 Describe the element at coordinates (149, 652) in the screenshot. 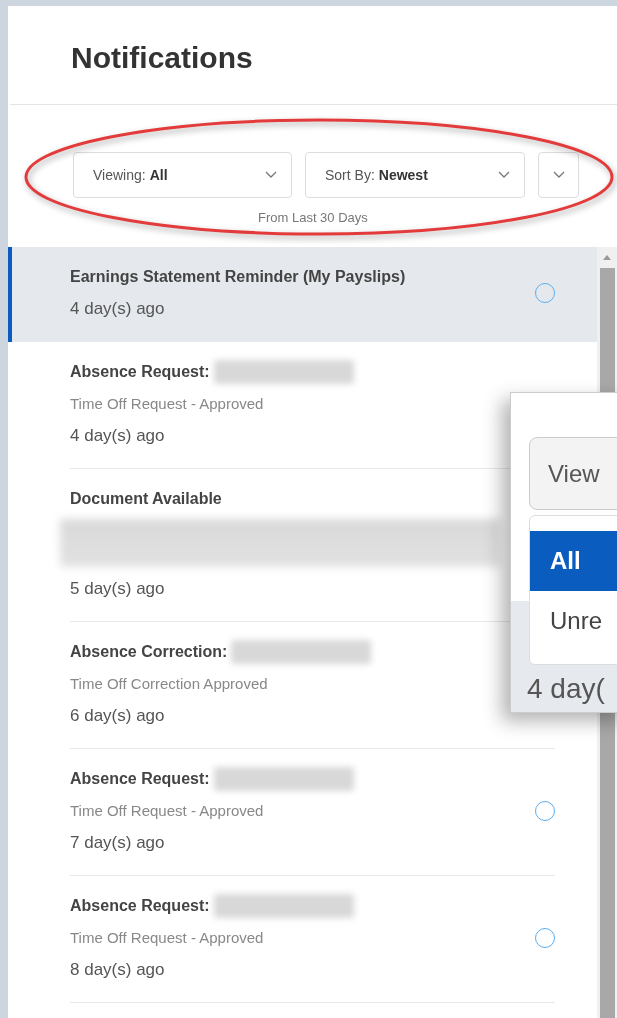

I see `notification-title: Absence Correction:` at that location.